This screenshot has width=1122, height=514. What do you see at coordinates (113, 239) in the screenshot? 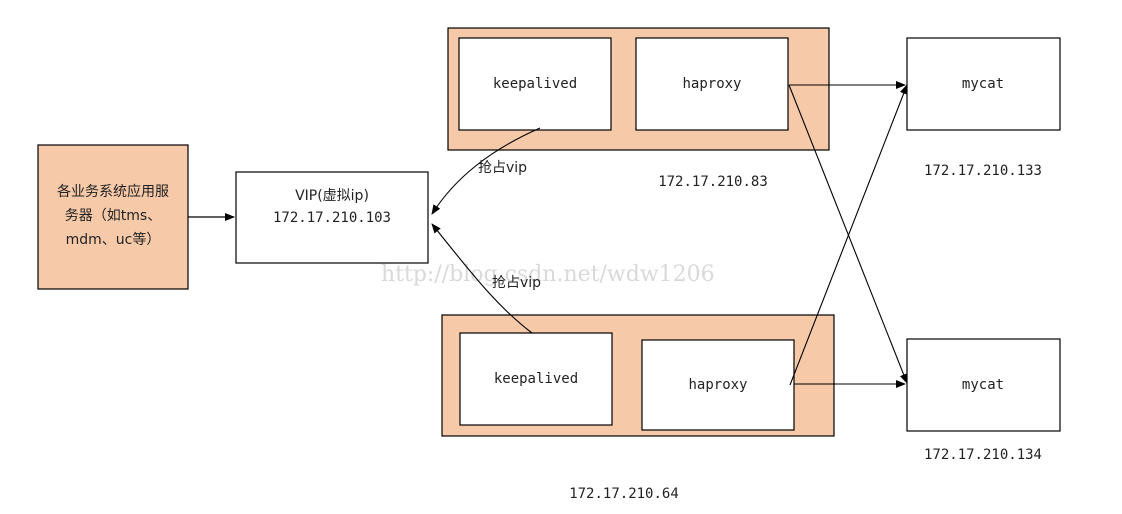
I see `client-servers-label-line3: mdm、uc等）` at bounding box center [113, 239].